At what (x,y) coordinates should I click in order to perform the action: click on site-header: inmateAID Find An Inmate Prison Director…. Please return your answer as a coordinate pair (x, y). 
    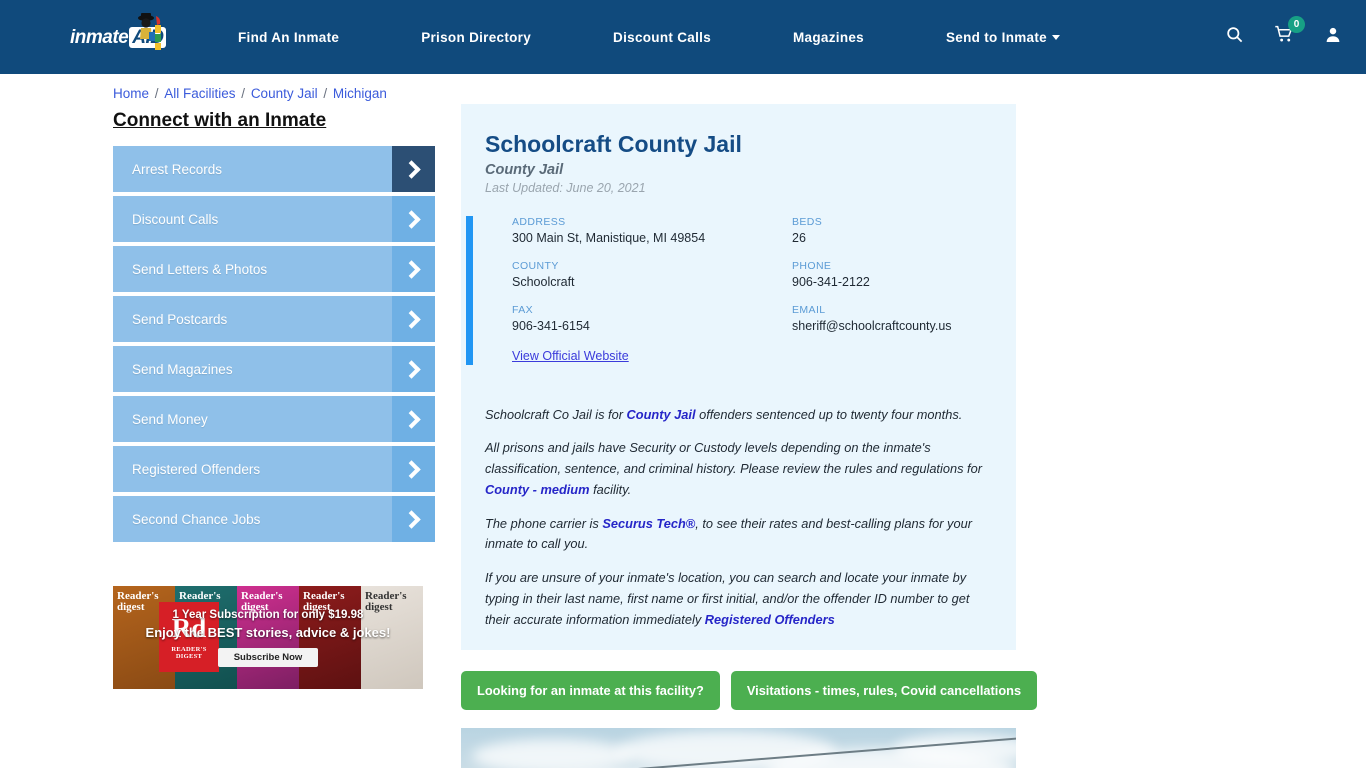
    Looking at the image, I should click on (683, 37).